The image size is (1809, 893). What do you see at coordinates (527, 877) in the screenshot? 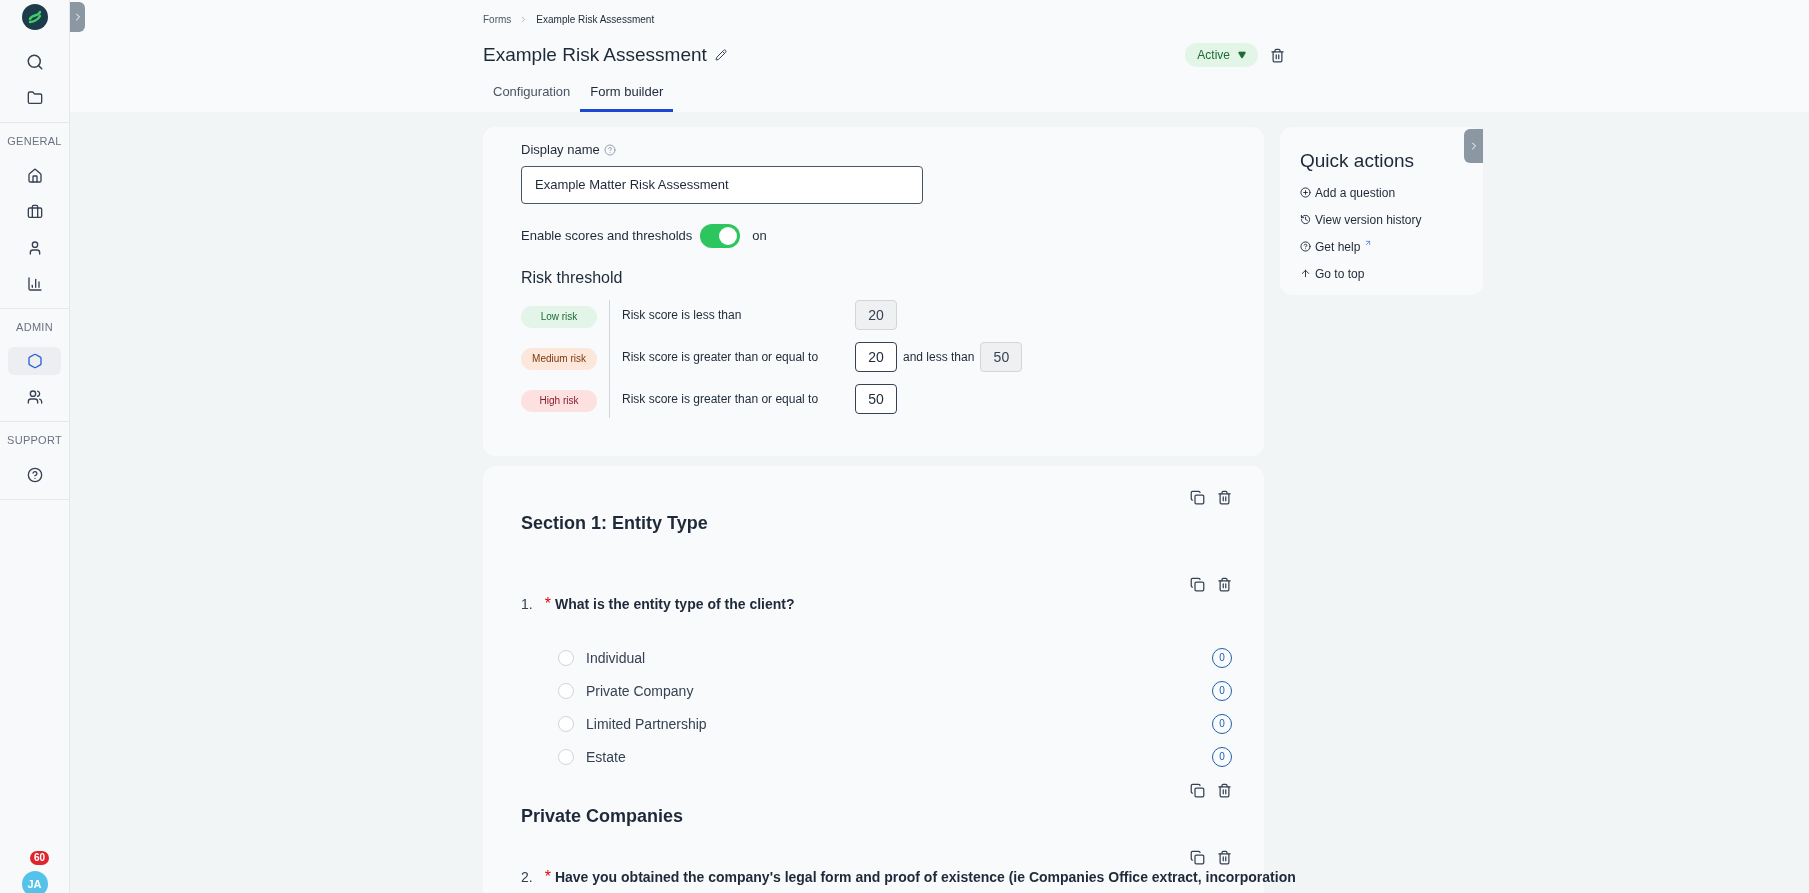
I see `question-number: 2.` at bounding box center [527, 877].